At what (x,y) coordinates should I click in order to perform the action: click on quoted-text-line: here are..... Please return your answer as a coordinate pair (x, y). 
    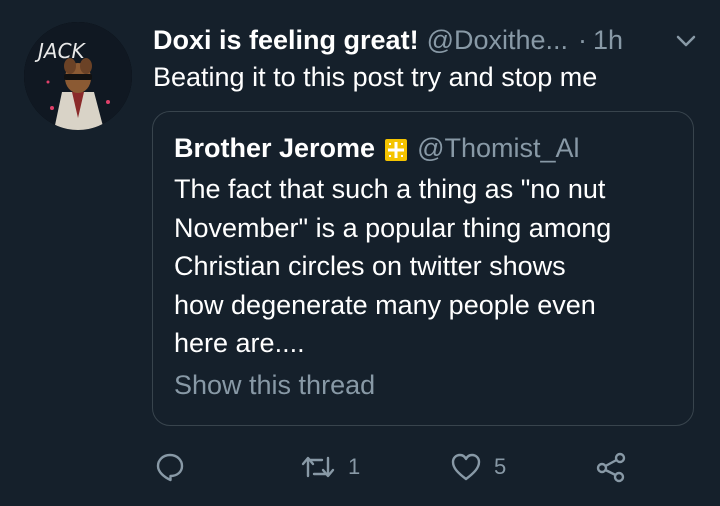
    Looking at the image, I should click on (239, 343).